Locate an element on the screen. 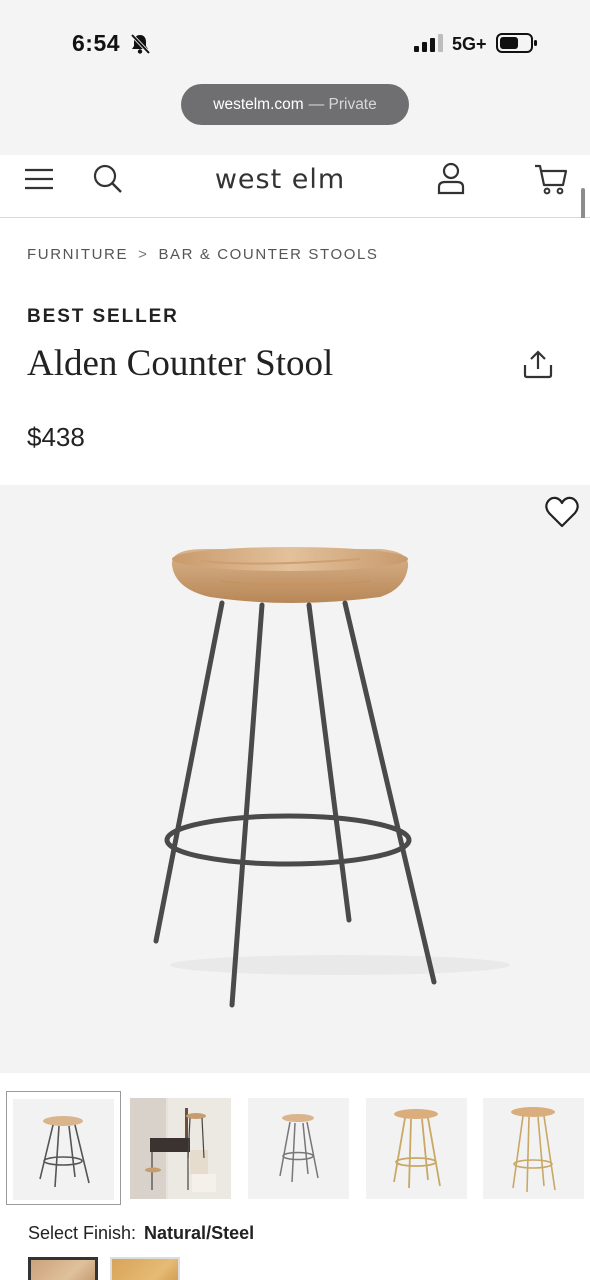  site-header: west elm is located at coordinates (295, 186).